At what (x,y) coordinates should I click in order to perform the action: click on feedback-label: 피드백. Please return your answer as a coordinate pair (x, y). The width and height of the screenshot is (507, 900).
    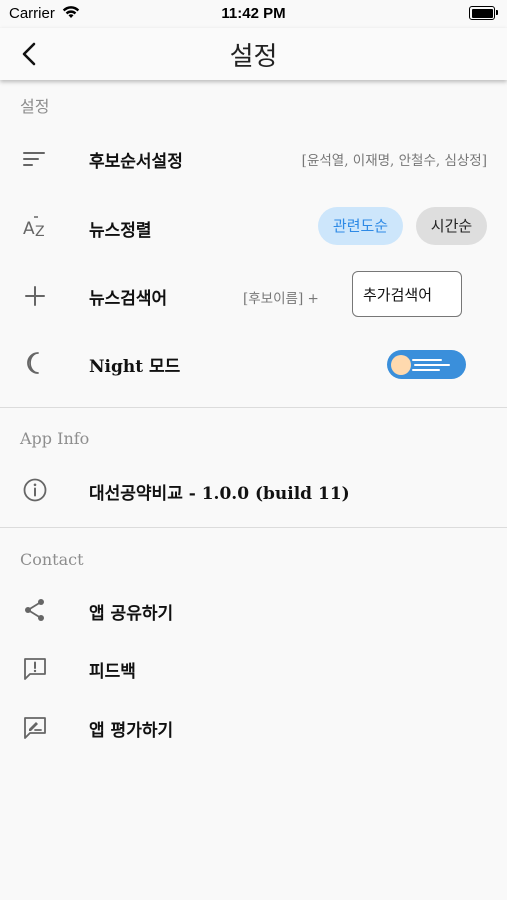
    Looking at the image, I should click on (112, 672).